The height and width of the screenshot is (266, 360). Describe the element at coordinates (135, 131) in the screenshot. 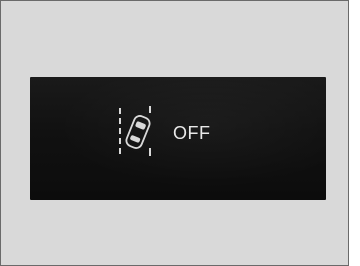

I see `lane-departure-vehicle-icon` at that location.